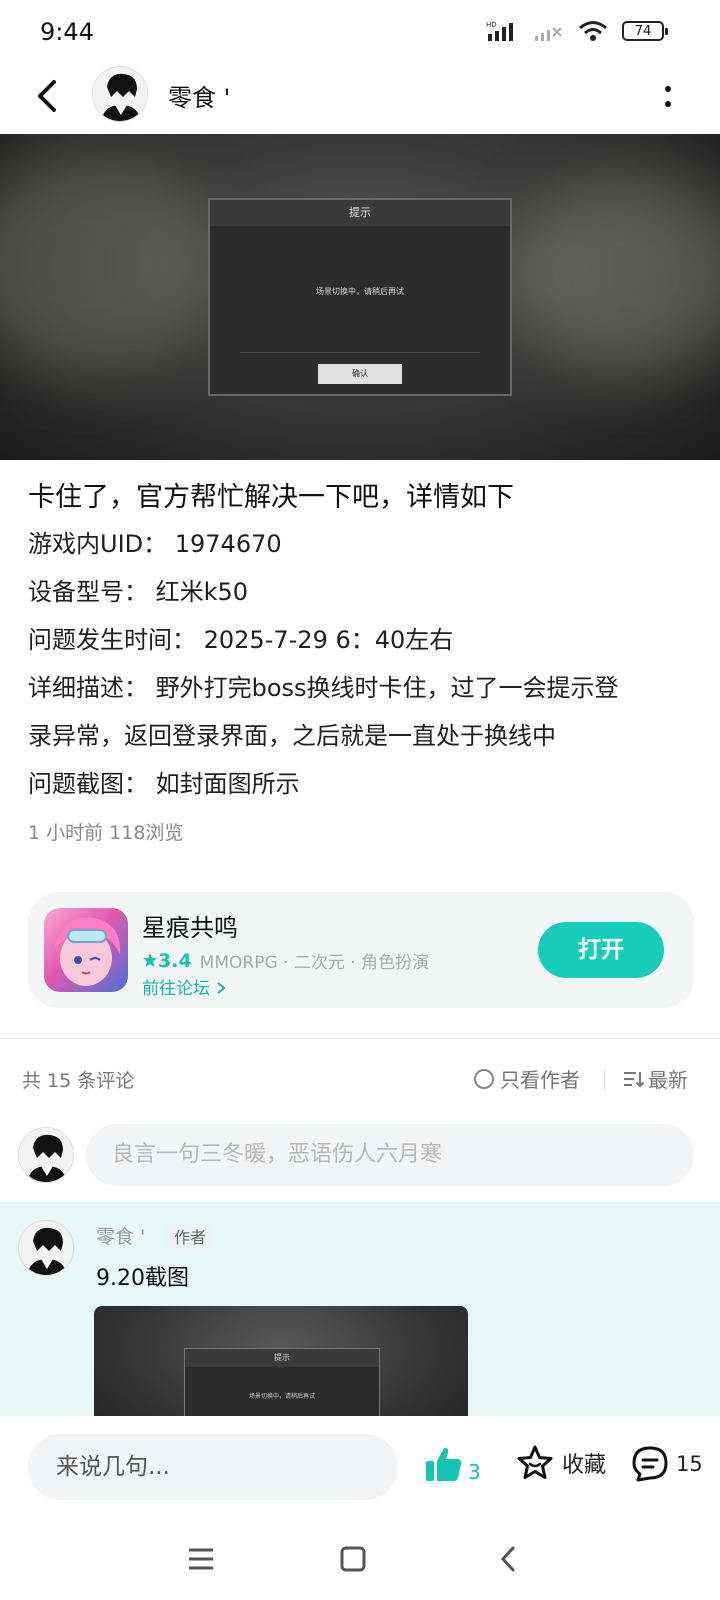 Image resolution: width=720 pixels, height=1600 pixels. What do you see at coordinates (509, 1559) in the screenshot?
I see `back-icon` at bounding box center [509, 1559].